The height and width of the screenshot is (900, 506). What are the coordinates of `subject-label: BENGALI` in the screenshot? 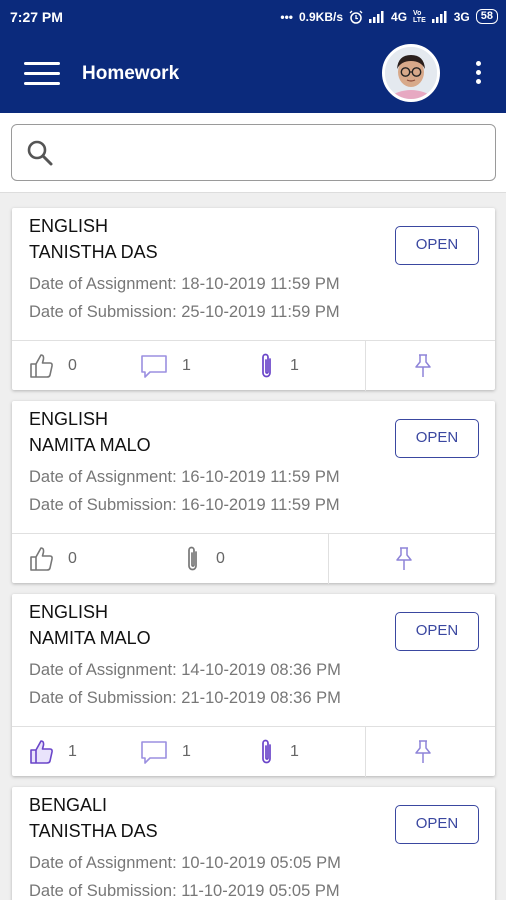 It's located at (68, 805).